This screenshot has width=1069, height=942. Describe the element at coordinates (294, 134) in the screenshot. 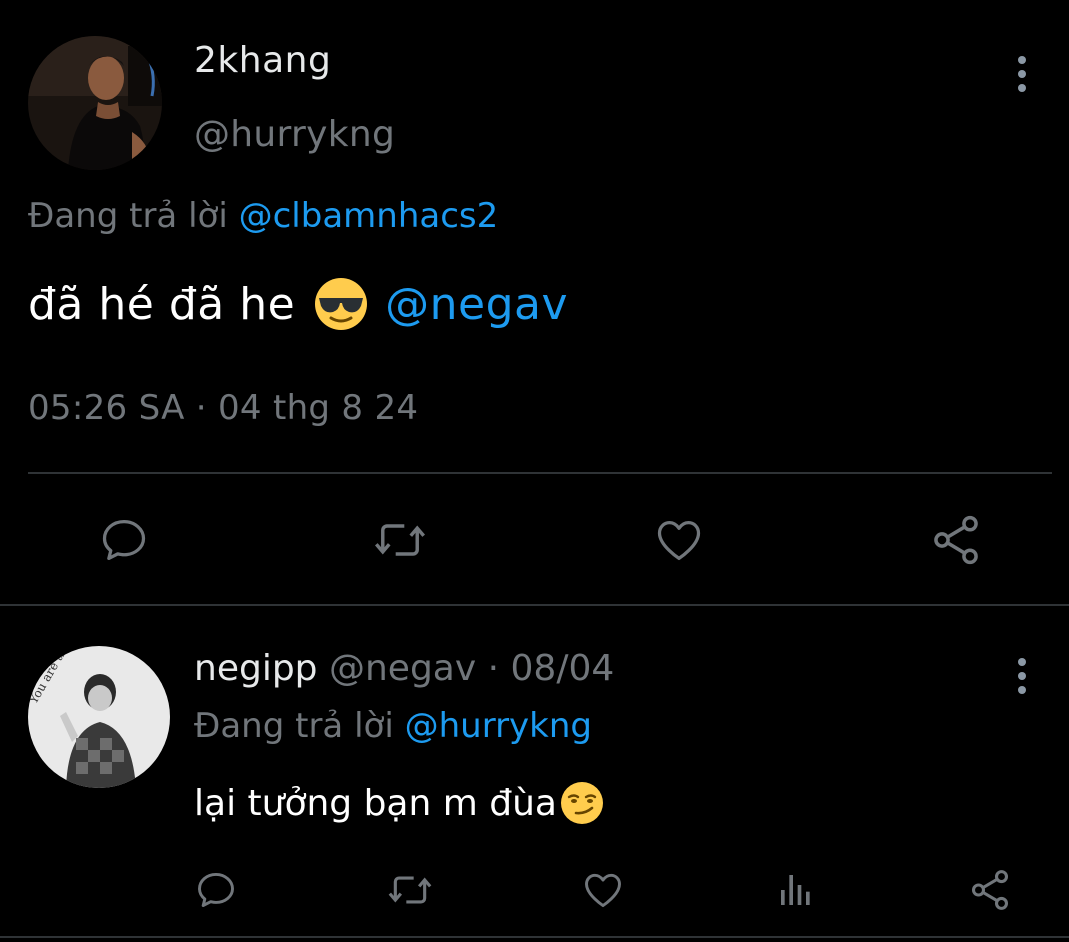

I see `user-handle: @hurrykng` at that location.